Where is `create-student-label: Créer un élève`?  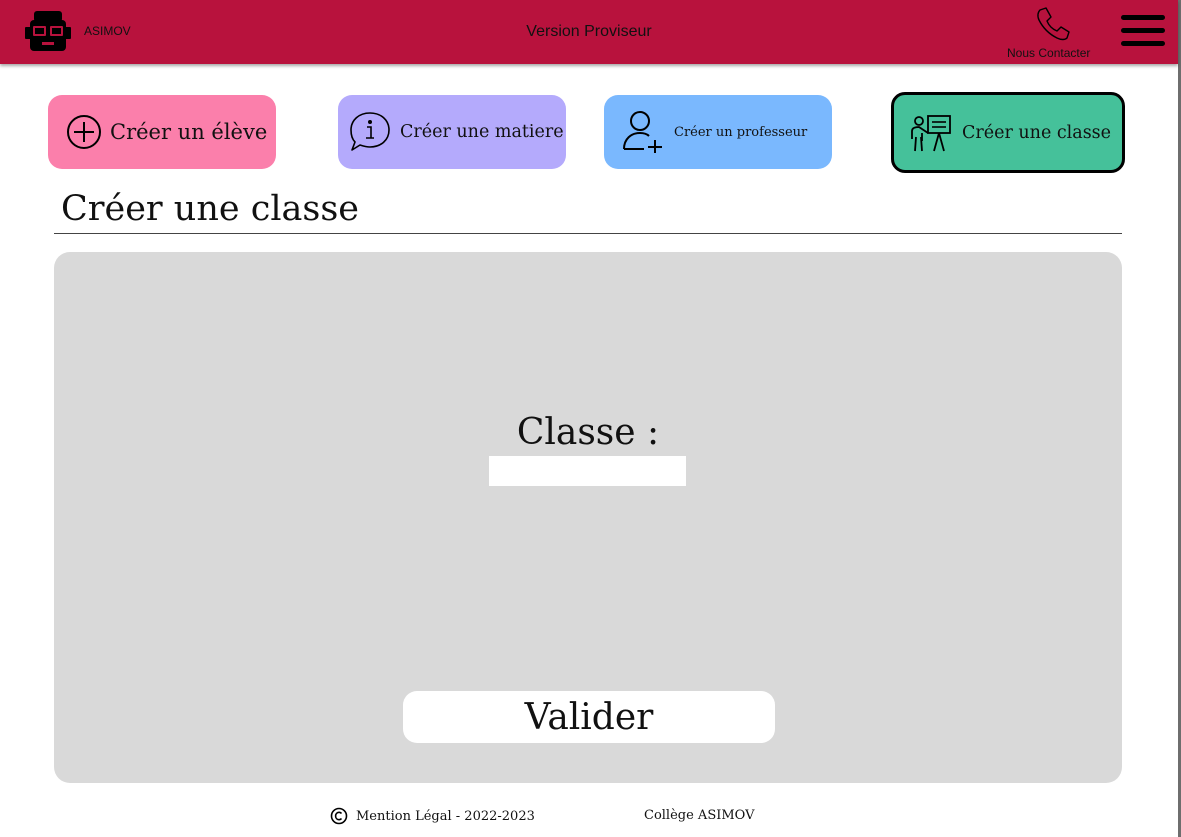 create-student-label: Créer un élève is located at coordinates (189, 132).